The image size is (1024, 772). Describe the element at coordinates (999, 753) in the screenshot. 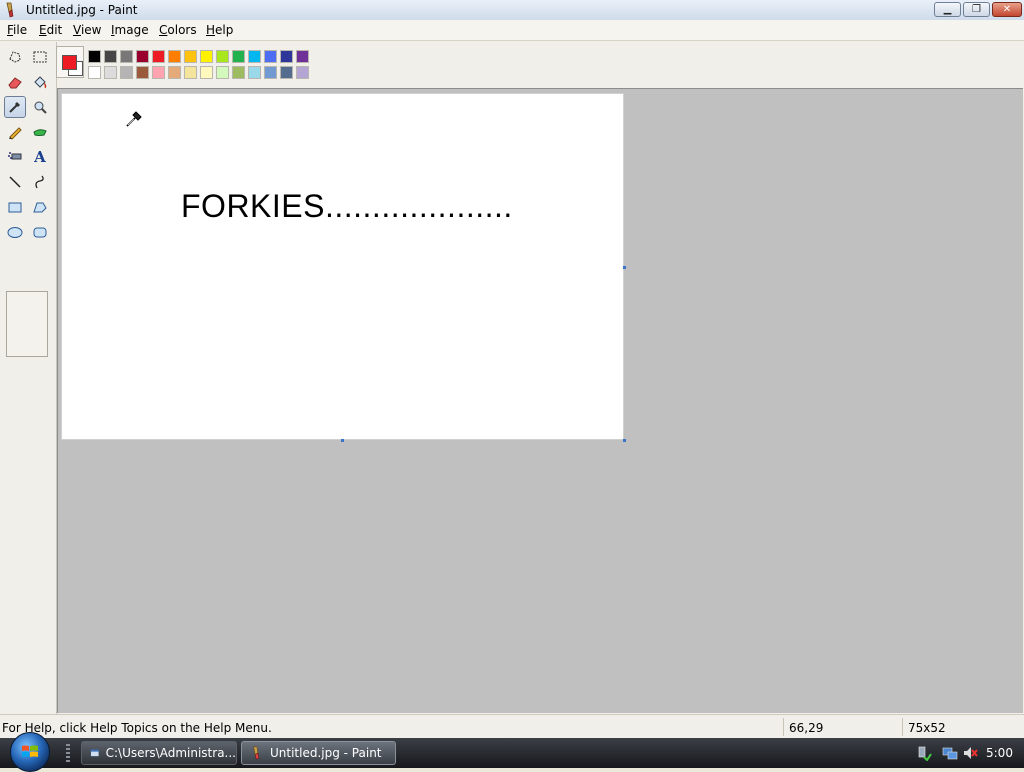

I see `taskbar-clock: 5:00` at that location.